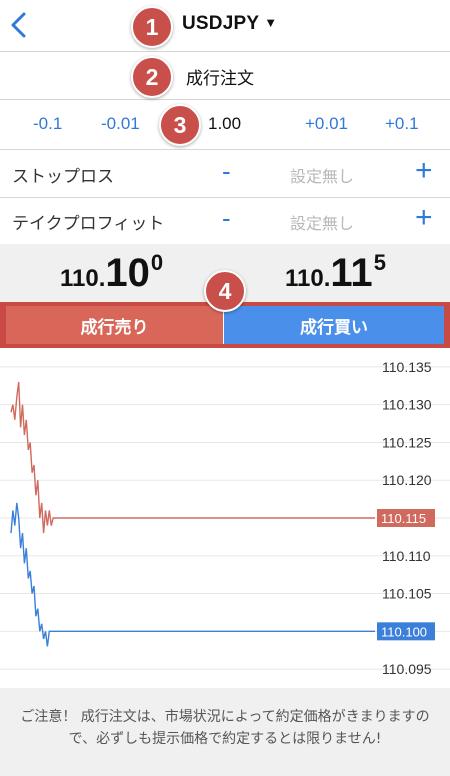  Describe the element at coordinates (63, 177) in the screenshot. I see `stop-loss-label: ストップロス` at that location.